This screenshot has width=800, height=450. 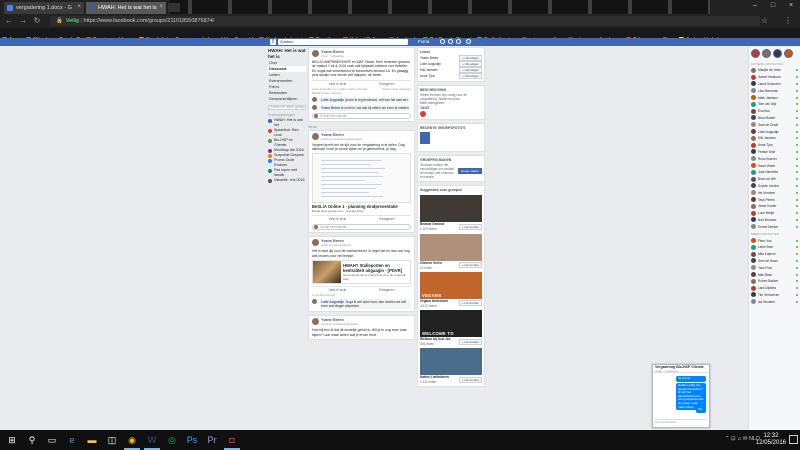 What do you see at coordinates (451, 324) in the screenshot?
I see `suggested-group-image: WELCOME TO` at bounding box center [451, 324].